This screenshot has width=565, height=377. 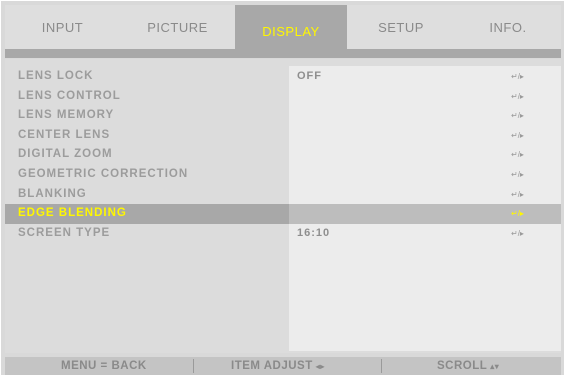 I want to click on menu-item-value: 16:10, so click(x=314, y=232).